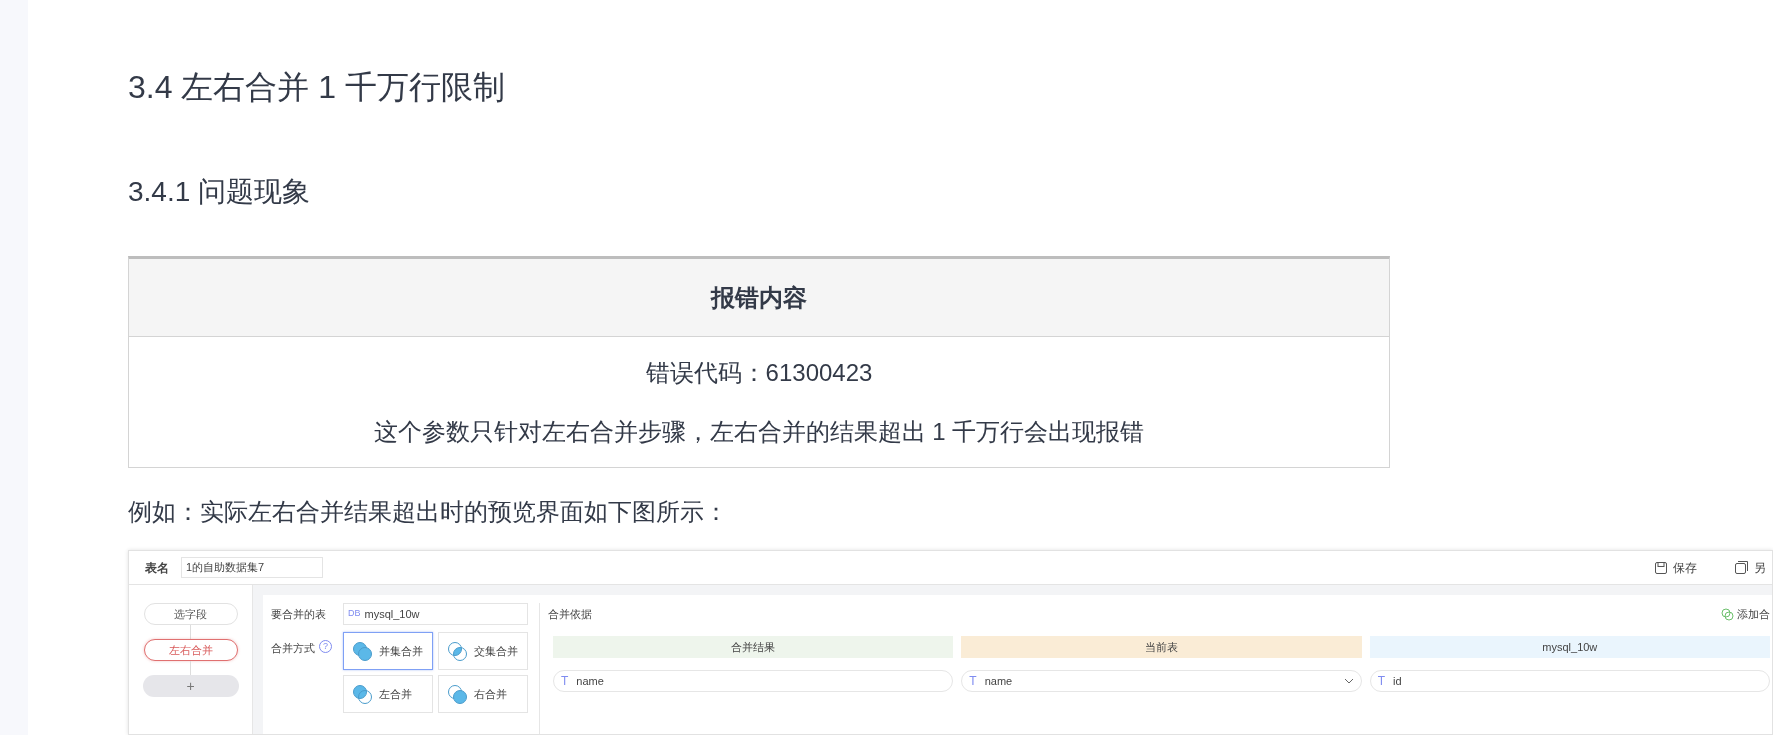 This screenshot has height=735, width=1773. What do you see at coordinates (1750, 567) in the screenshot?
I see `toolbar-button: 另` at bounding box center [1750, 567].